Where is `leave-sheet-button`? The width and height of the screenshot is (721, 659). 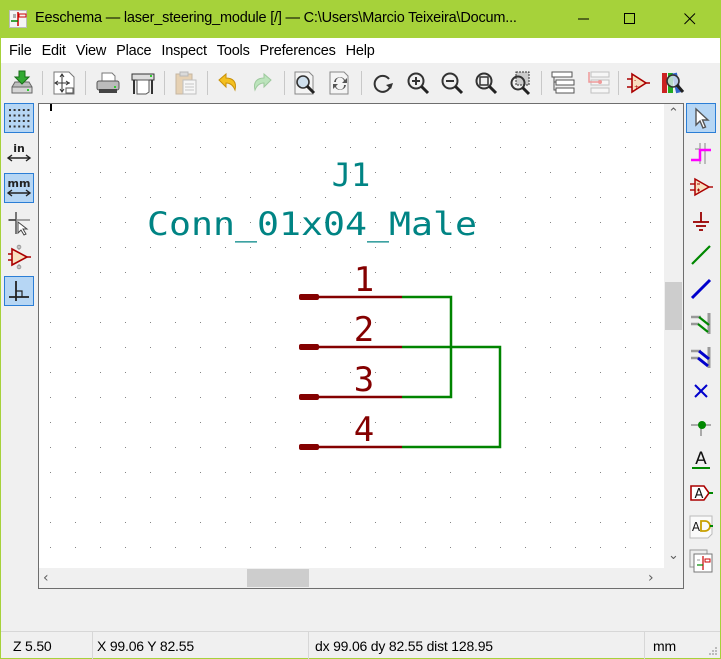
leave-sheet-button is located at coordinates (598, 83).